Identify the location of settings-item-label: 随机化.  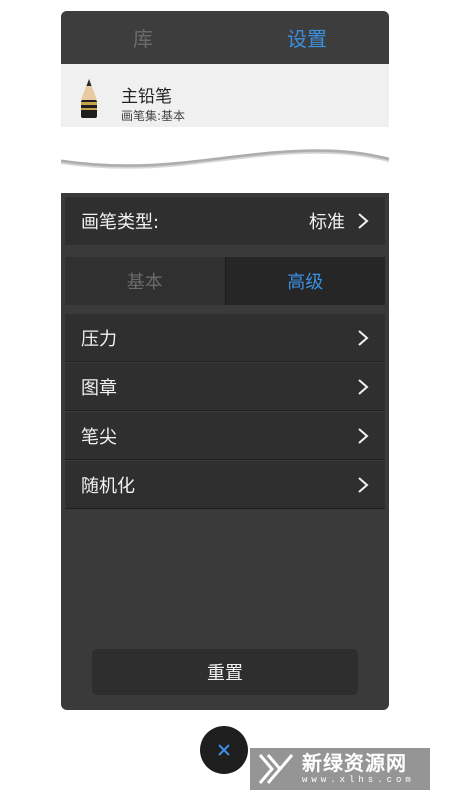
(108, 486).